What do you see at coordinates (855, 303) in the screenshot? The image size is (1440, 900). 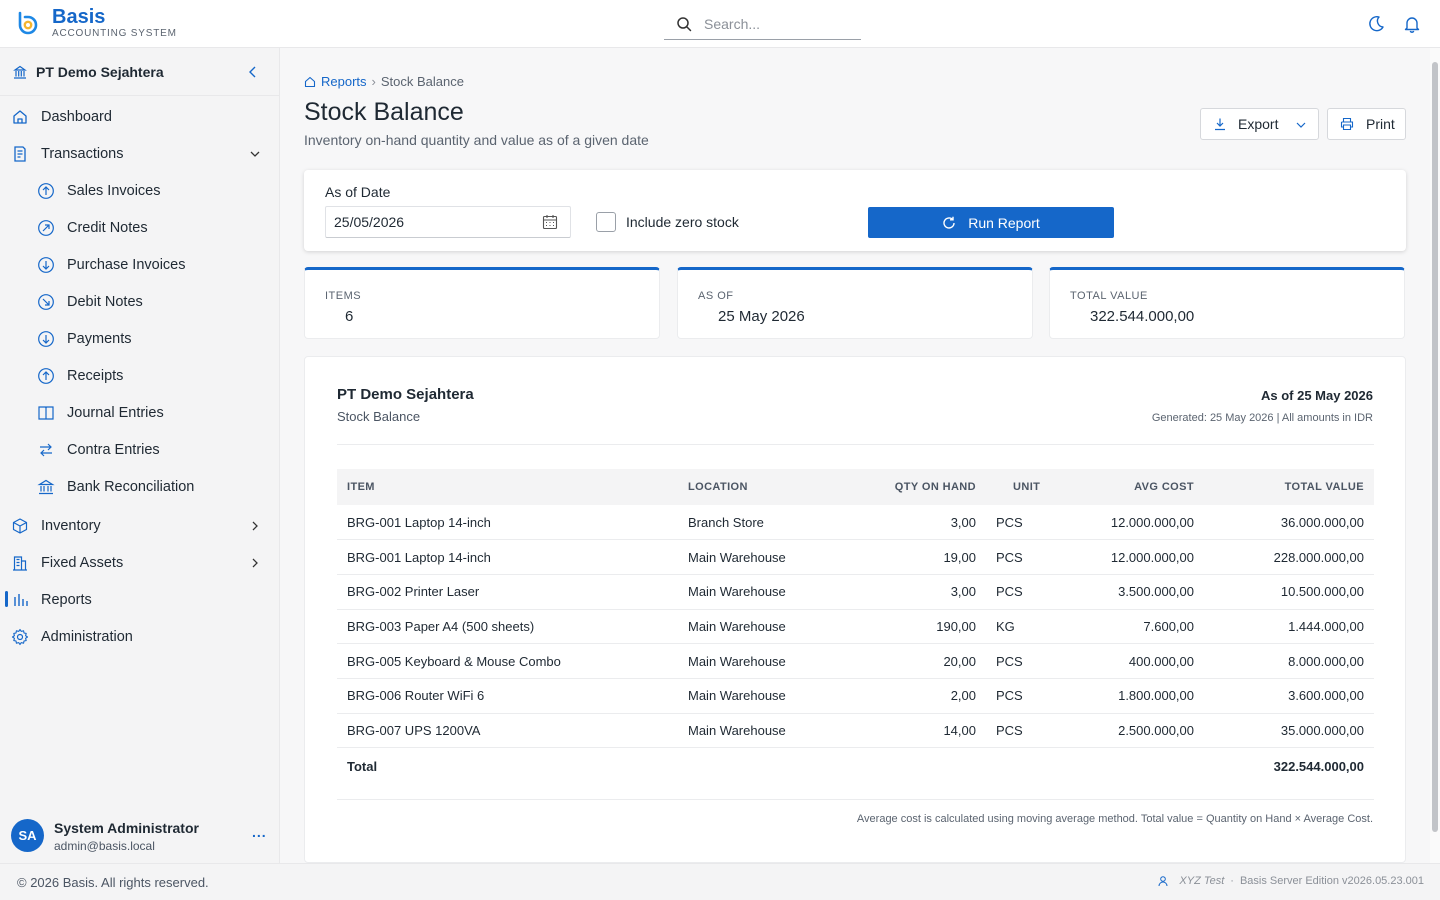 I see `stat-card-as-of: AS OF 25 May 2026` at bounding box center [855, 303].